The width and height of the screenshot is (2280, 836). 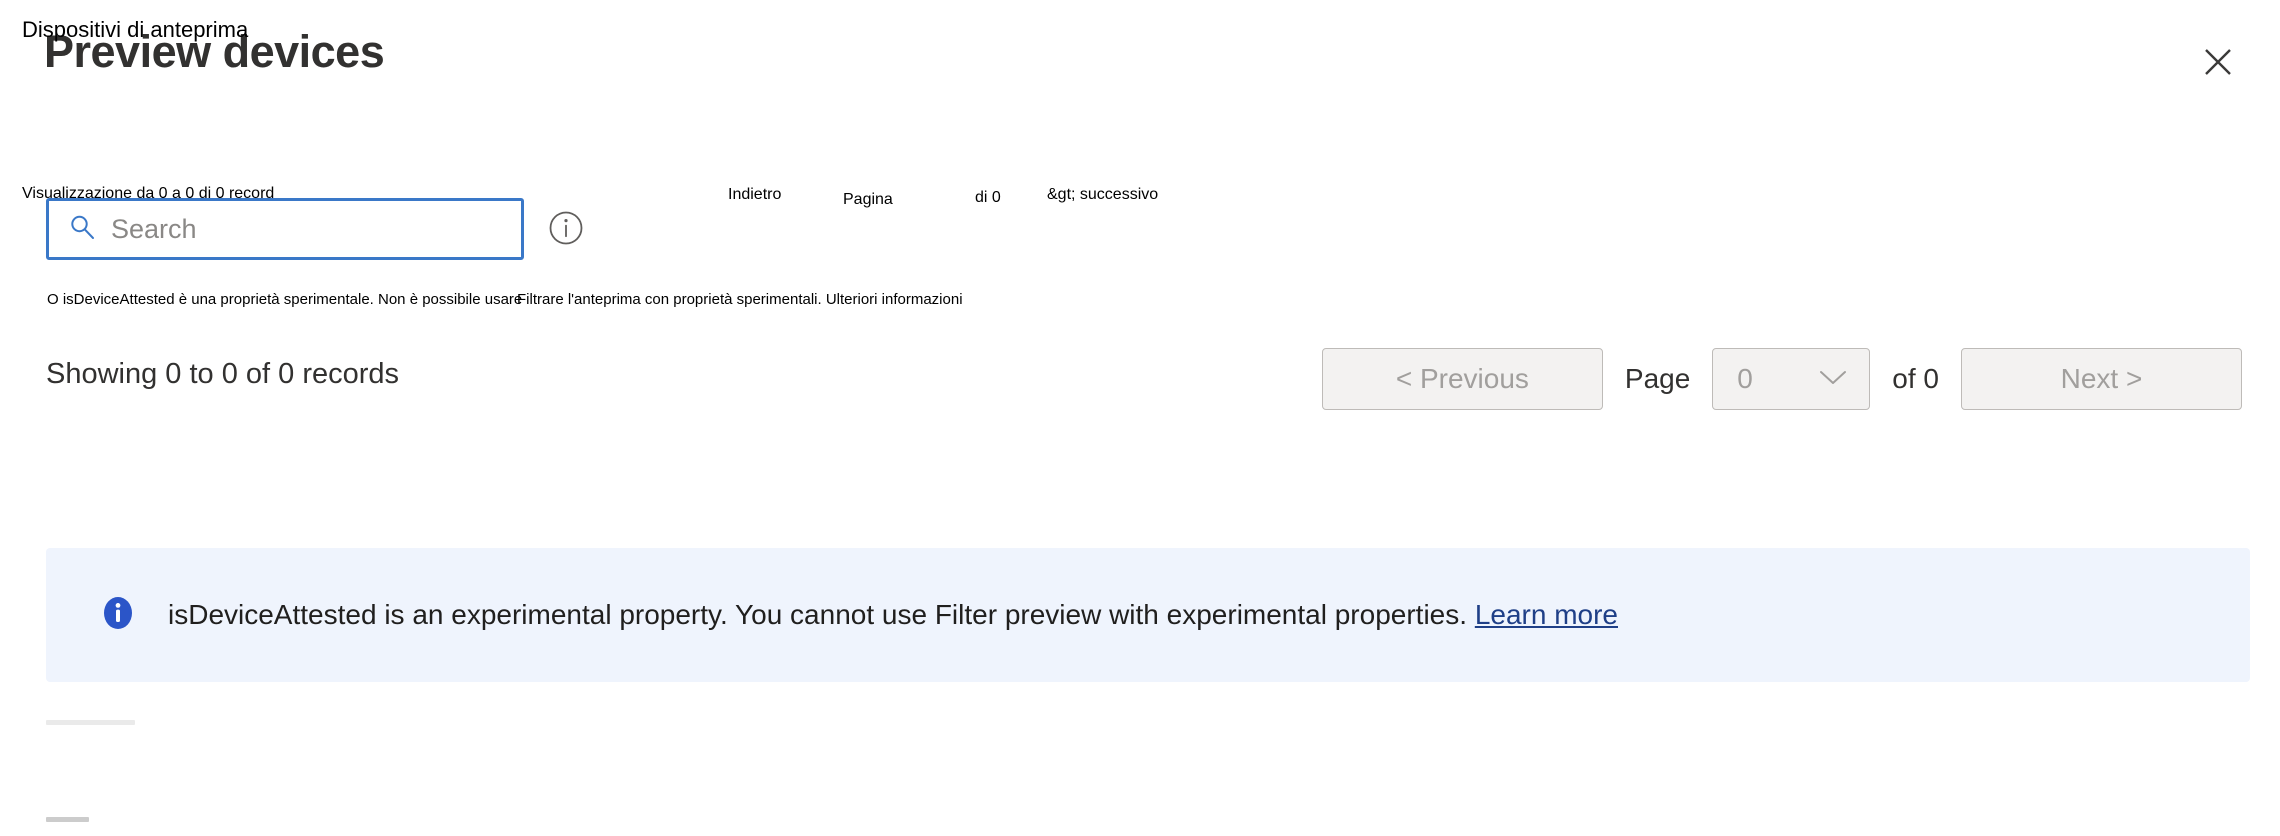 What do you see at coordinates (988, 197) in the screenshot?
I see `loc-note-of: di 0` at bounding box center [988, 197].